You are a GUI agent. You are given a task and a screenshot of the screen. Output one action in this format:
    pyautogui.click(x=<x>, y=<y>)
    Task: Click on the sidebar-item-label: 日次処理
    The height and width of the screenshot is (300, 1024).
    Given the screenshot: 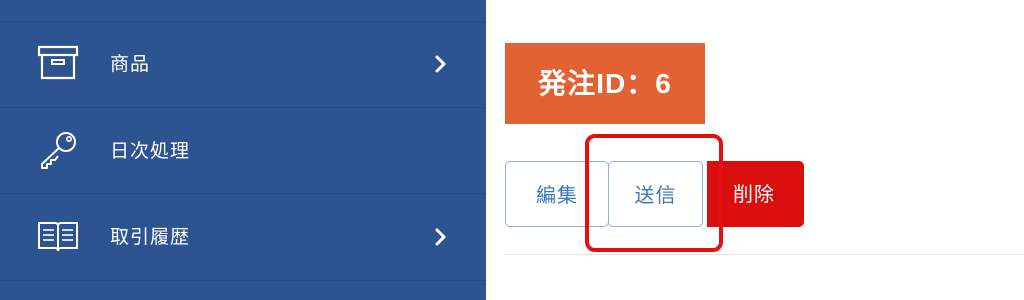 What is the action you would take?
    pyautogui.click(x=150, y=151)
    